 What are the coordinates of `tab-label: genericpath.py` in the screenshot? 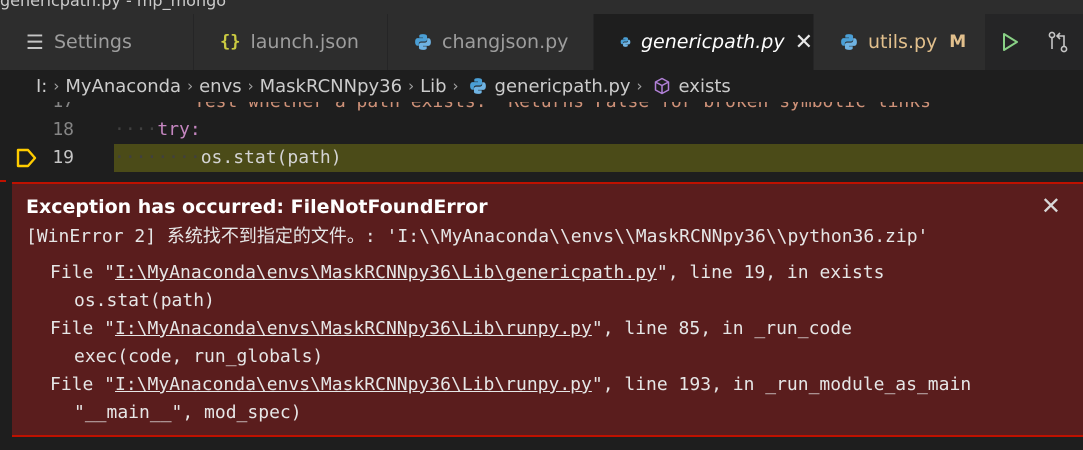 It's located at (713, 42).